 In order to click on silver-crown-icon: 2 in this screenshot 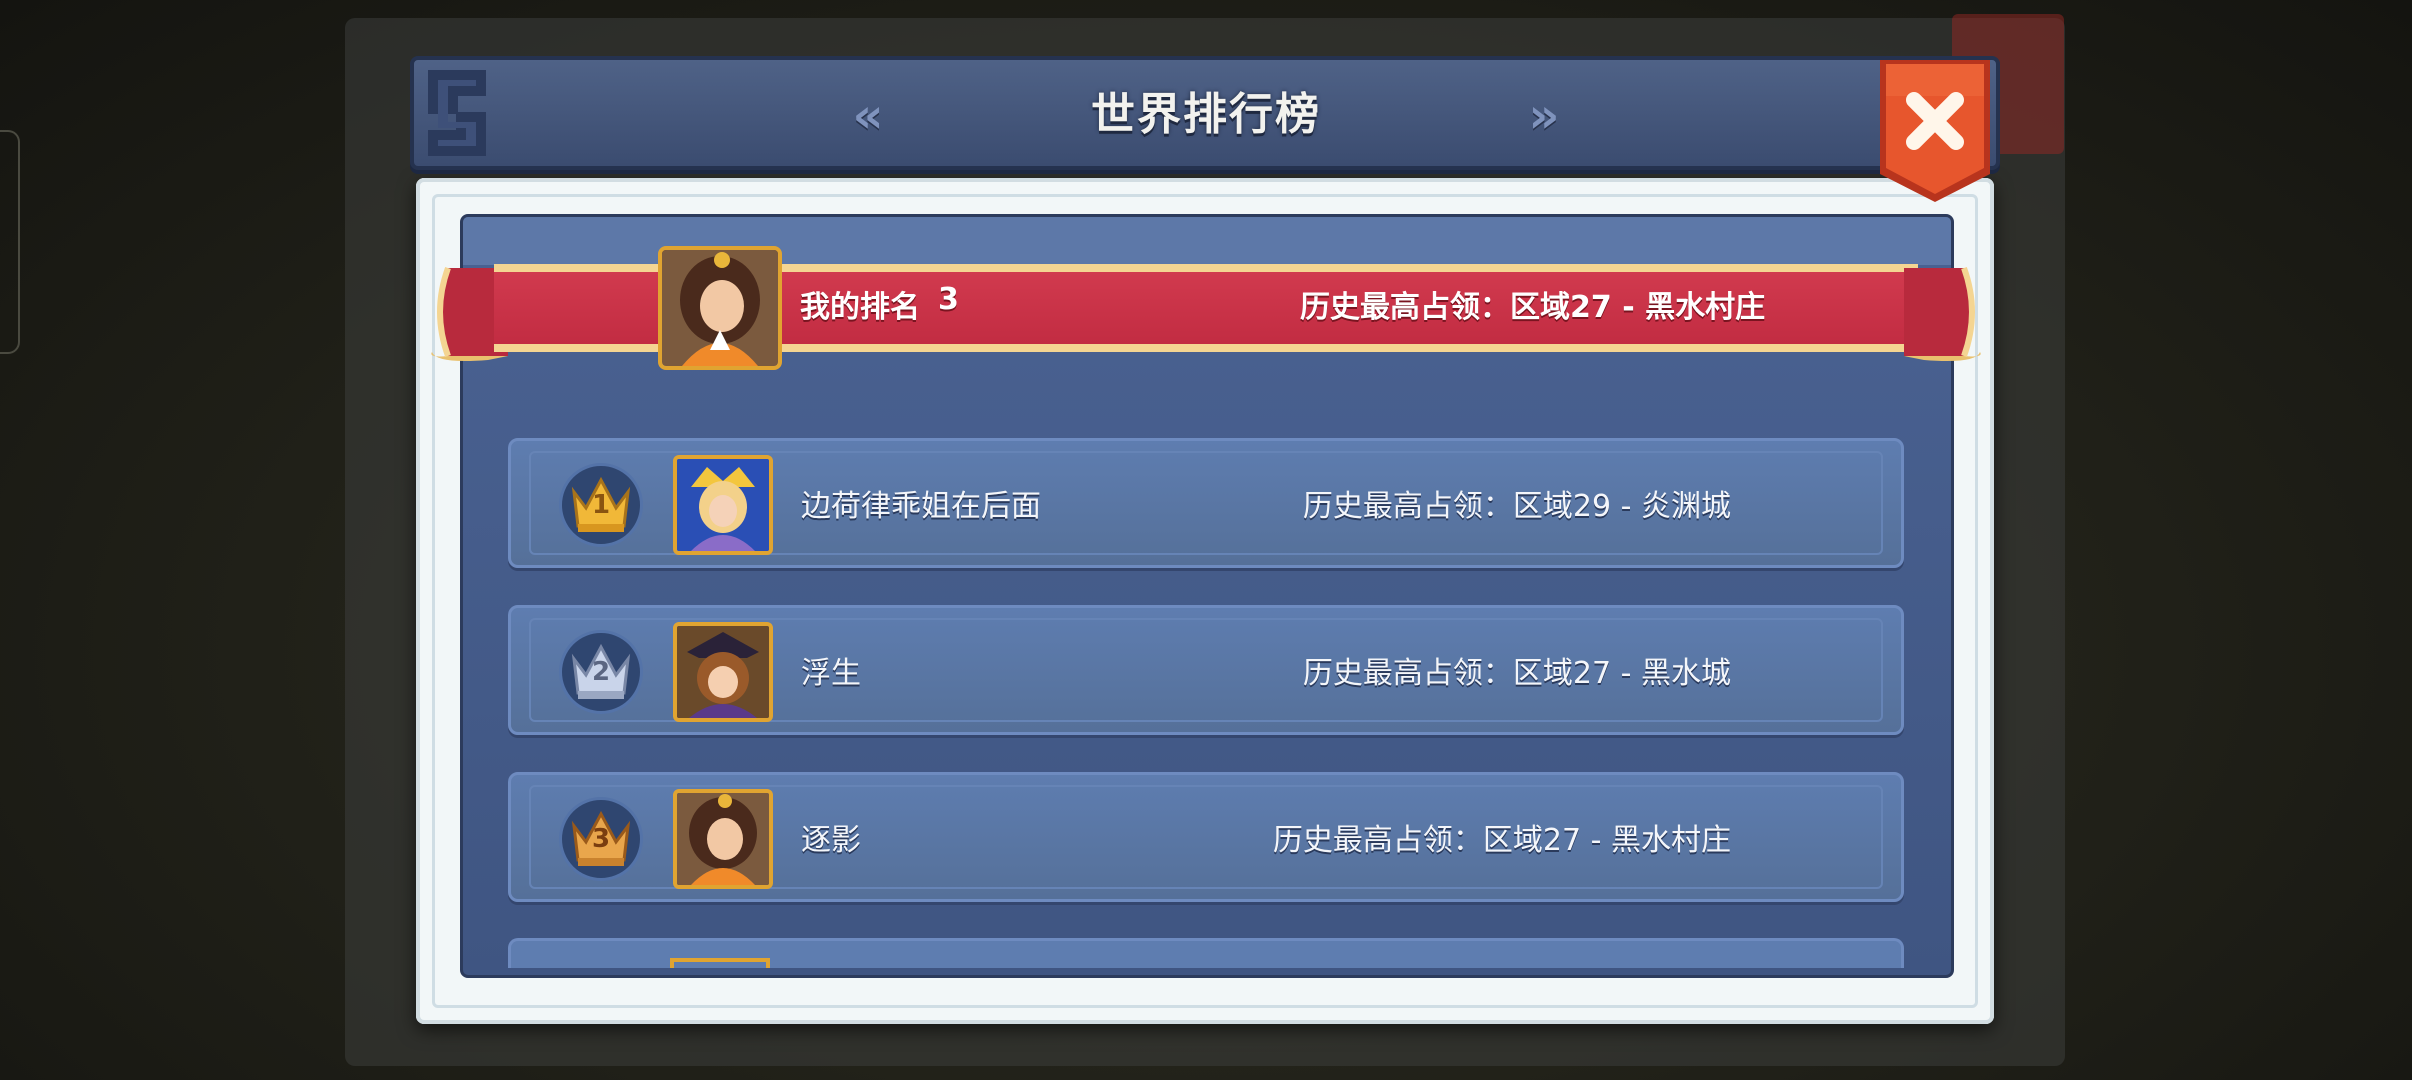, I will do `click(601, 672)`.